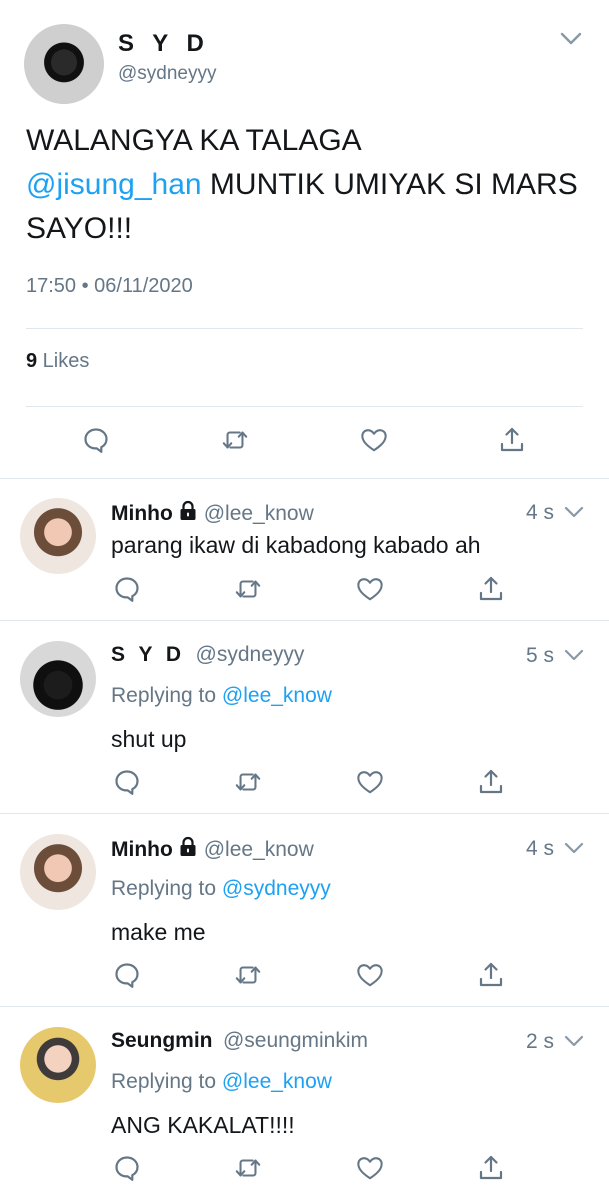 The height and width of the screenshot is (1200, 609). I want to click on tweet-text-part1: WALANGYA KA TALAGA, so click(194, 140).